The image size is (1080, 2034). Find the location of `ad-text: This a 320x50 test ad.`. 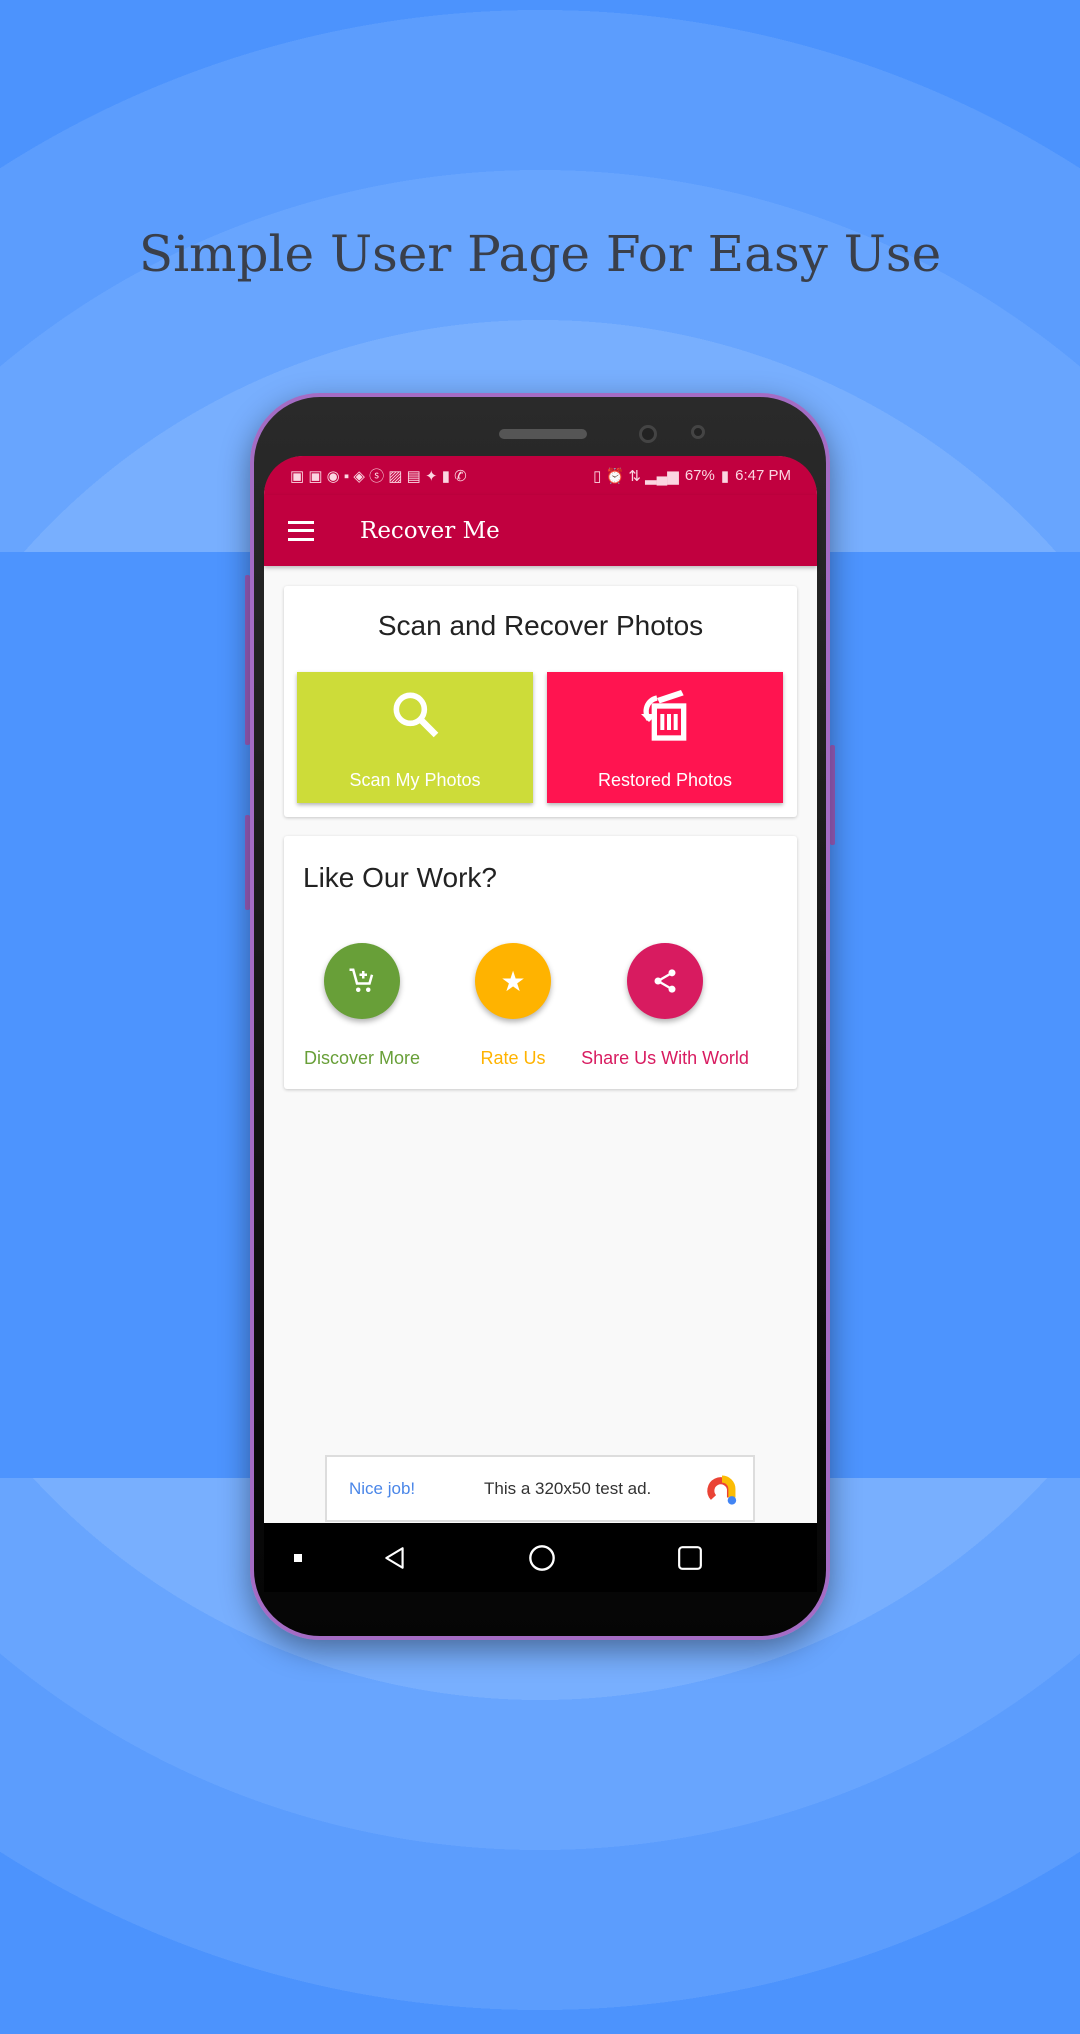

ad-text: This a 320x50 test ad. is located at coordinates (568, 1488).